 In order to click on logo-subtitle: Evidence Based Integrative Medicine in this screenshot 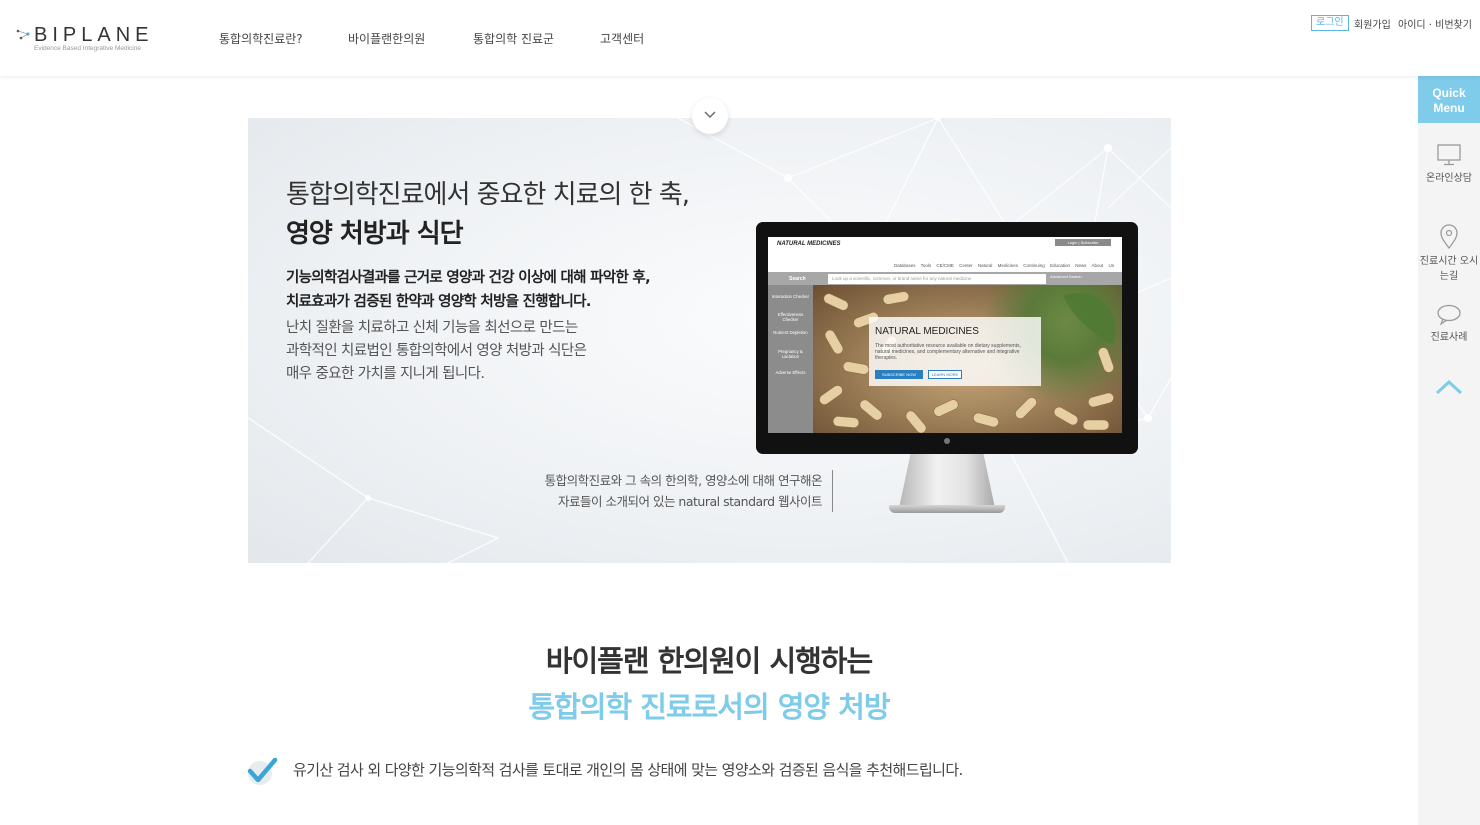, I will do `click(87, 48)`.